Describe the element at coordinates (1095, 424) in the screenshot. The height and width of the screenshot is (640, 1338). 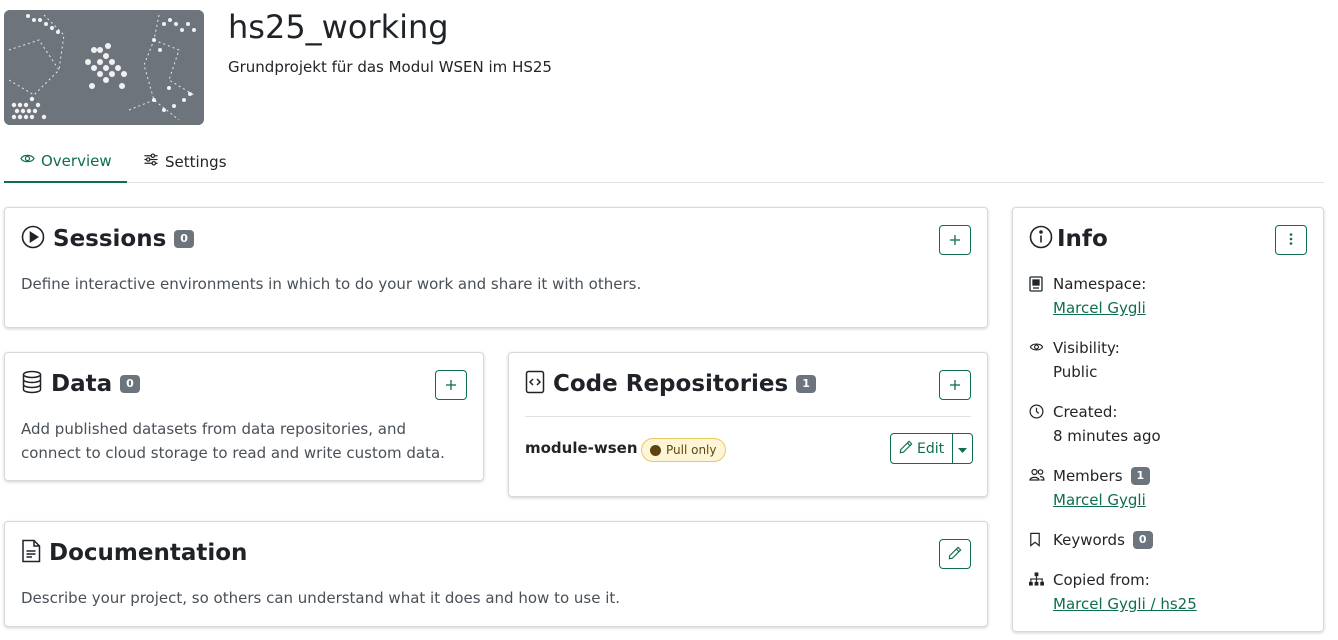
I see `info-created: Created: 8 minutes ago` at that location.